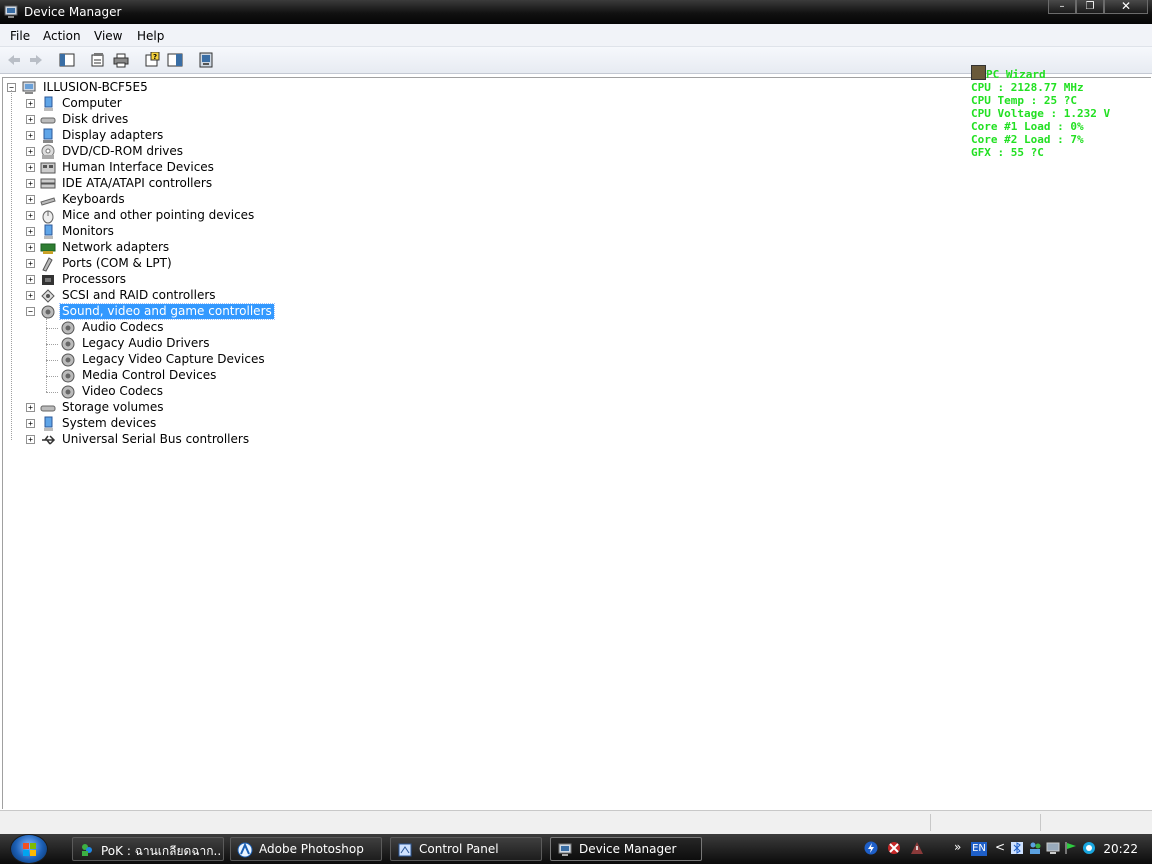 This screenshot has width=1152, height=864. What do you see at coordinates (173, 359) in the screenshot?
I see `tree-device-label: Legacy Video Capture Devices` at bounding box center [173, 359].